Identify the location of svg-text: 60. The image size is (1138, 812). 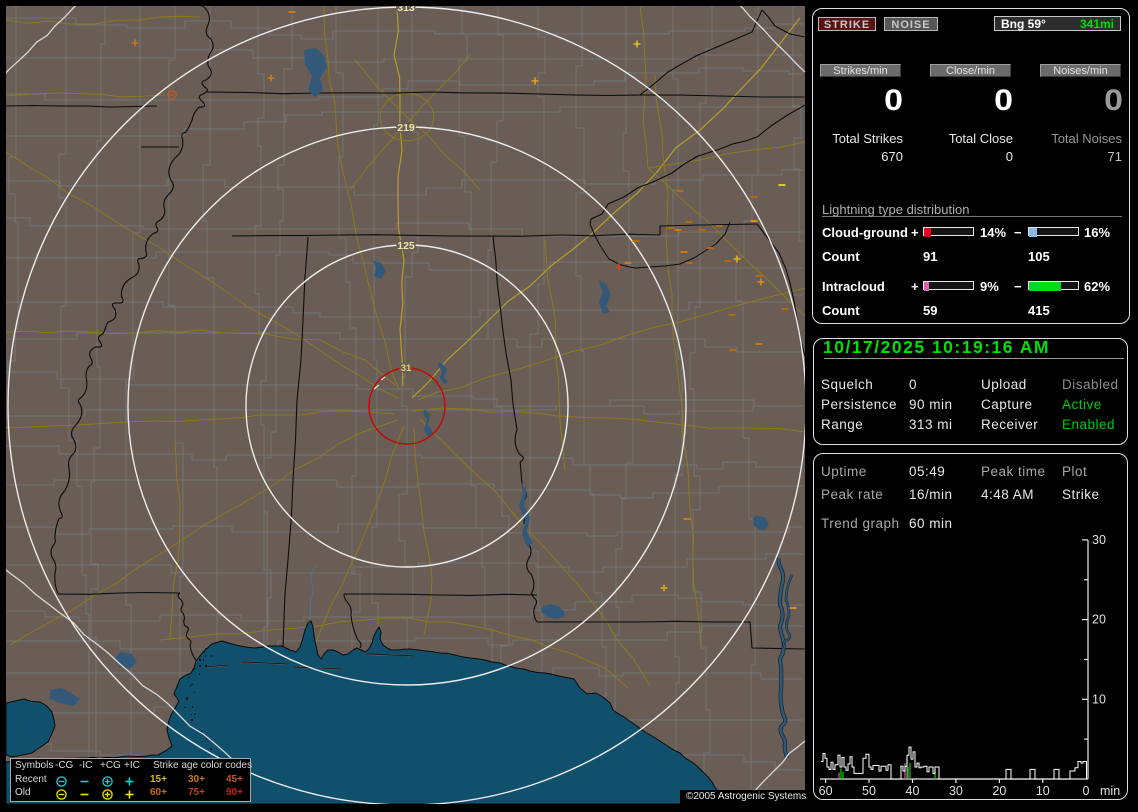
(826, 791).